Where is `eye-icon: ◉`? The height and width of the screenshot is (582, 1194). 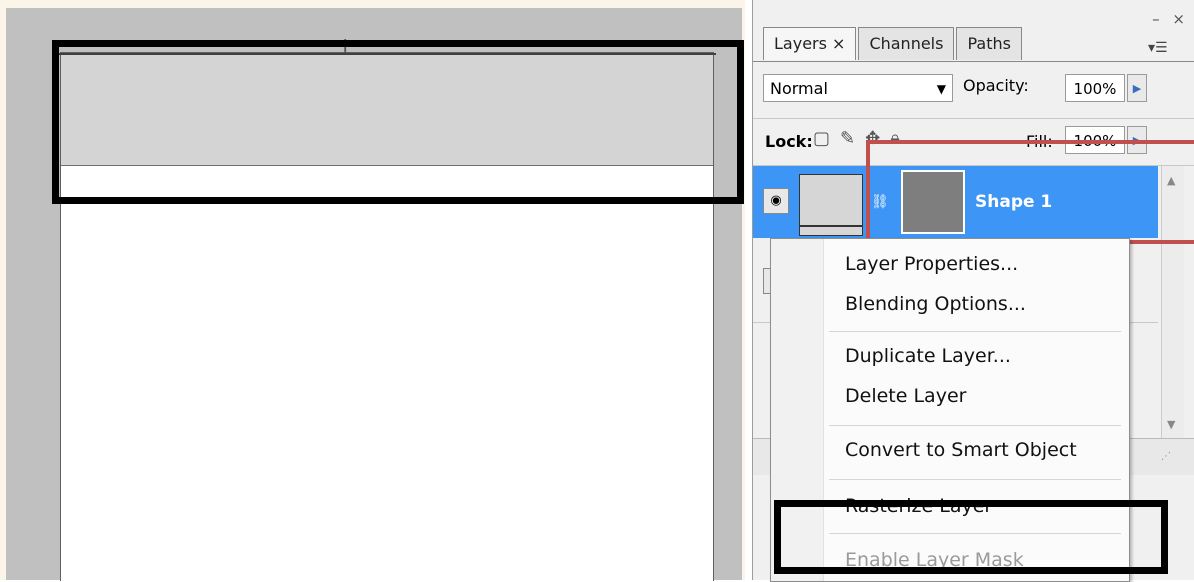 eye-icon: ◉ is located at coordinates (776, 201).